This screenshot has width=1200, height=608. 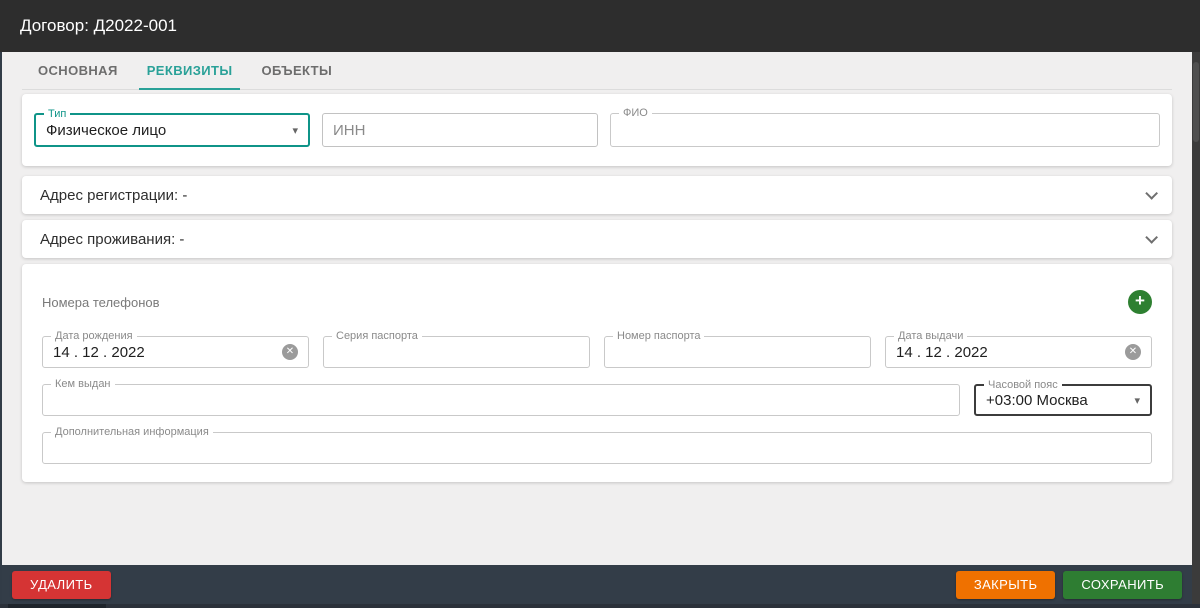 I want to click on passport-number-field: Номер паспорта, so click(x=737, y=349).